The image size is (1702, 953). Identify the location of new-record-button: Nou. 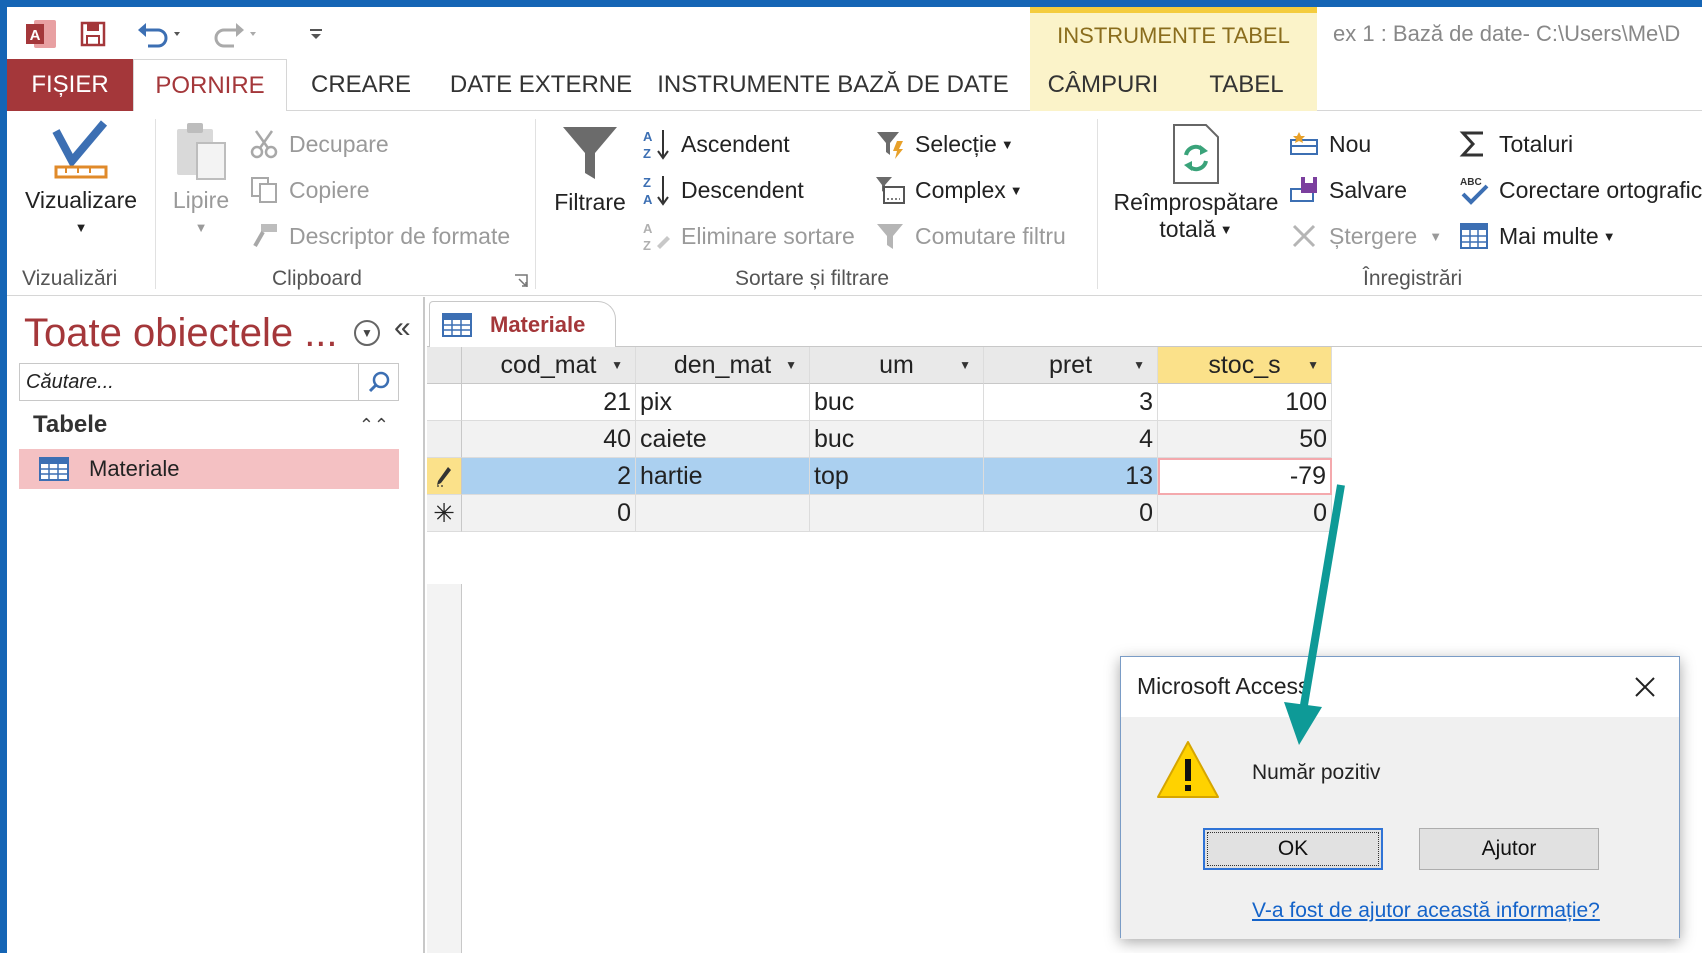
(1329, 144).